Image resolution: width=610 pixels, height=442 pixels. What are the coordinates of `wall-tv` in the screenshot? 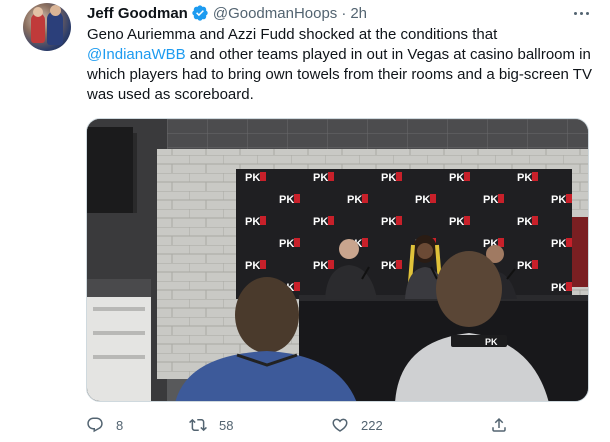 It's located at (110, 170).